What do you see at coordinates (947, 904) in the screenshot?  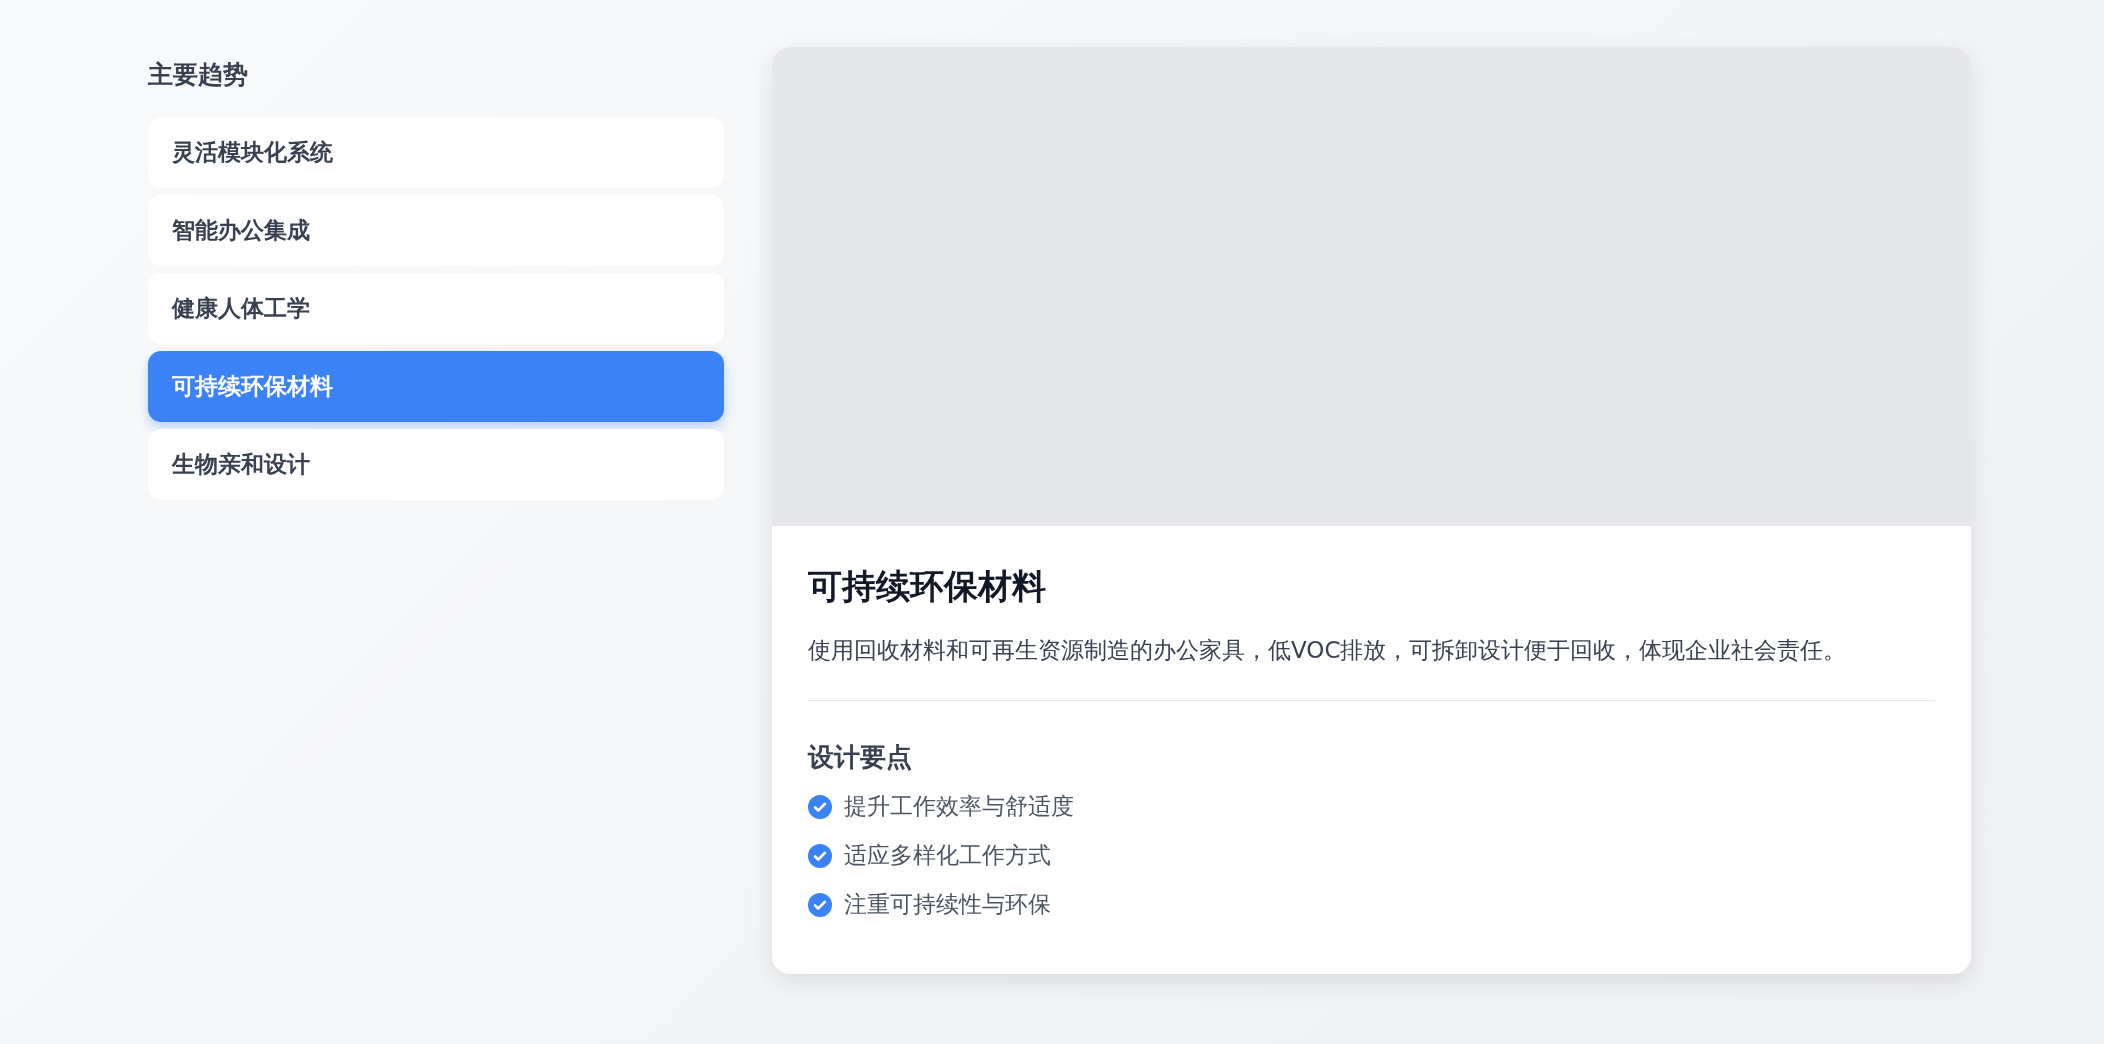 I see `point-text: 注重可持续性与环保` at bounding box center [947, 904].